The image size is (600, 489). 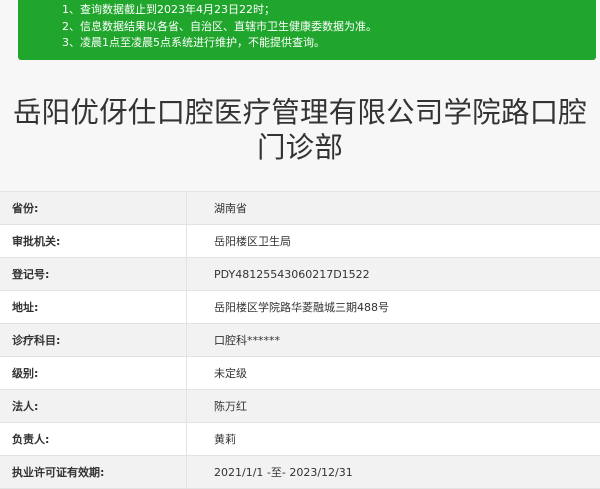 I want to click on detail-label: 负责人:, so click(x=93, y=439).